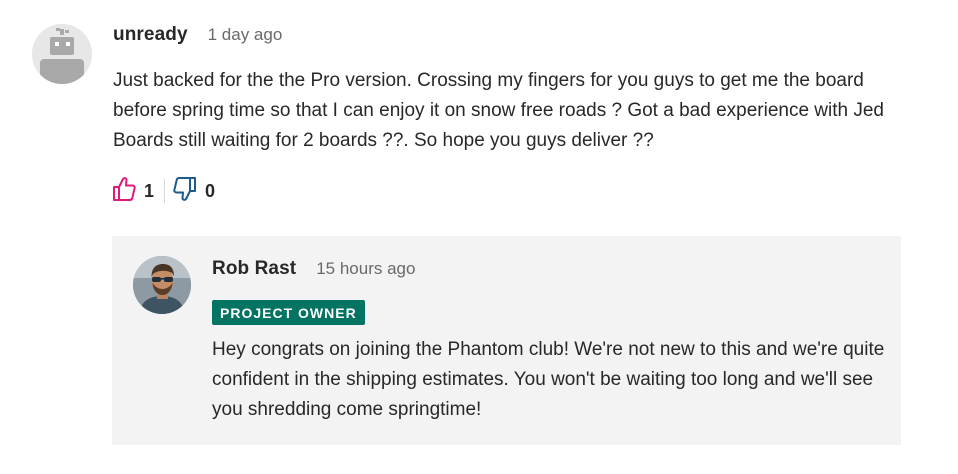 Image resolution: width=958 pixels, height=474 pixels. I want to click on downvote-count: 0, so click(210, 190).